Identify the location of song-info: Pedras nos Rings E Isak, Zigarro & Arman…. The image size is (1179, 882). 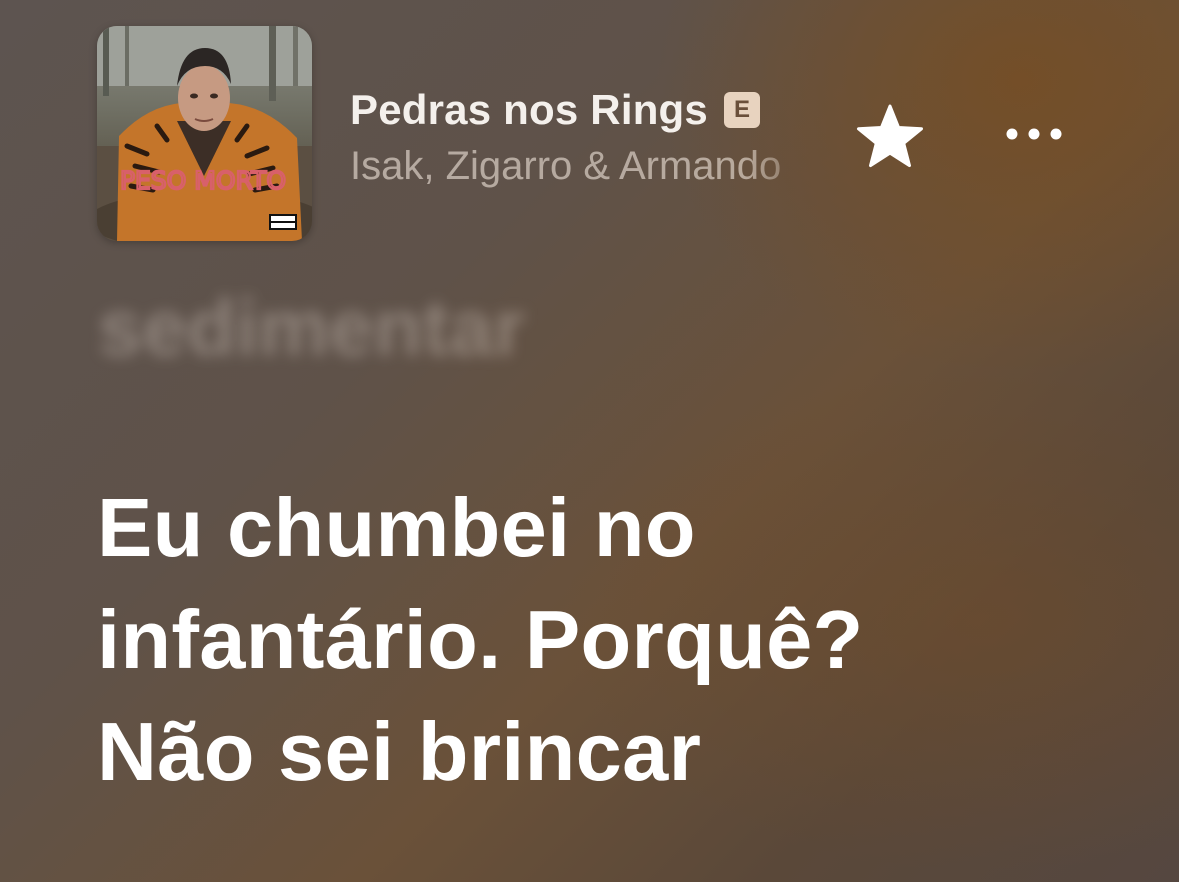
(591, 136).